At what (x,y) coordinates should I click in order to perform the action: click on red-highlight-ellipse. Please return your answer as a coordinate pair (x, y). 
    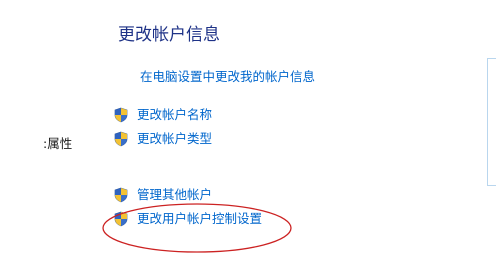
    Looking at the image, I should click on (197, 228).